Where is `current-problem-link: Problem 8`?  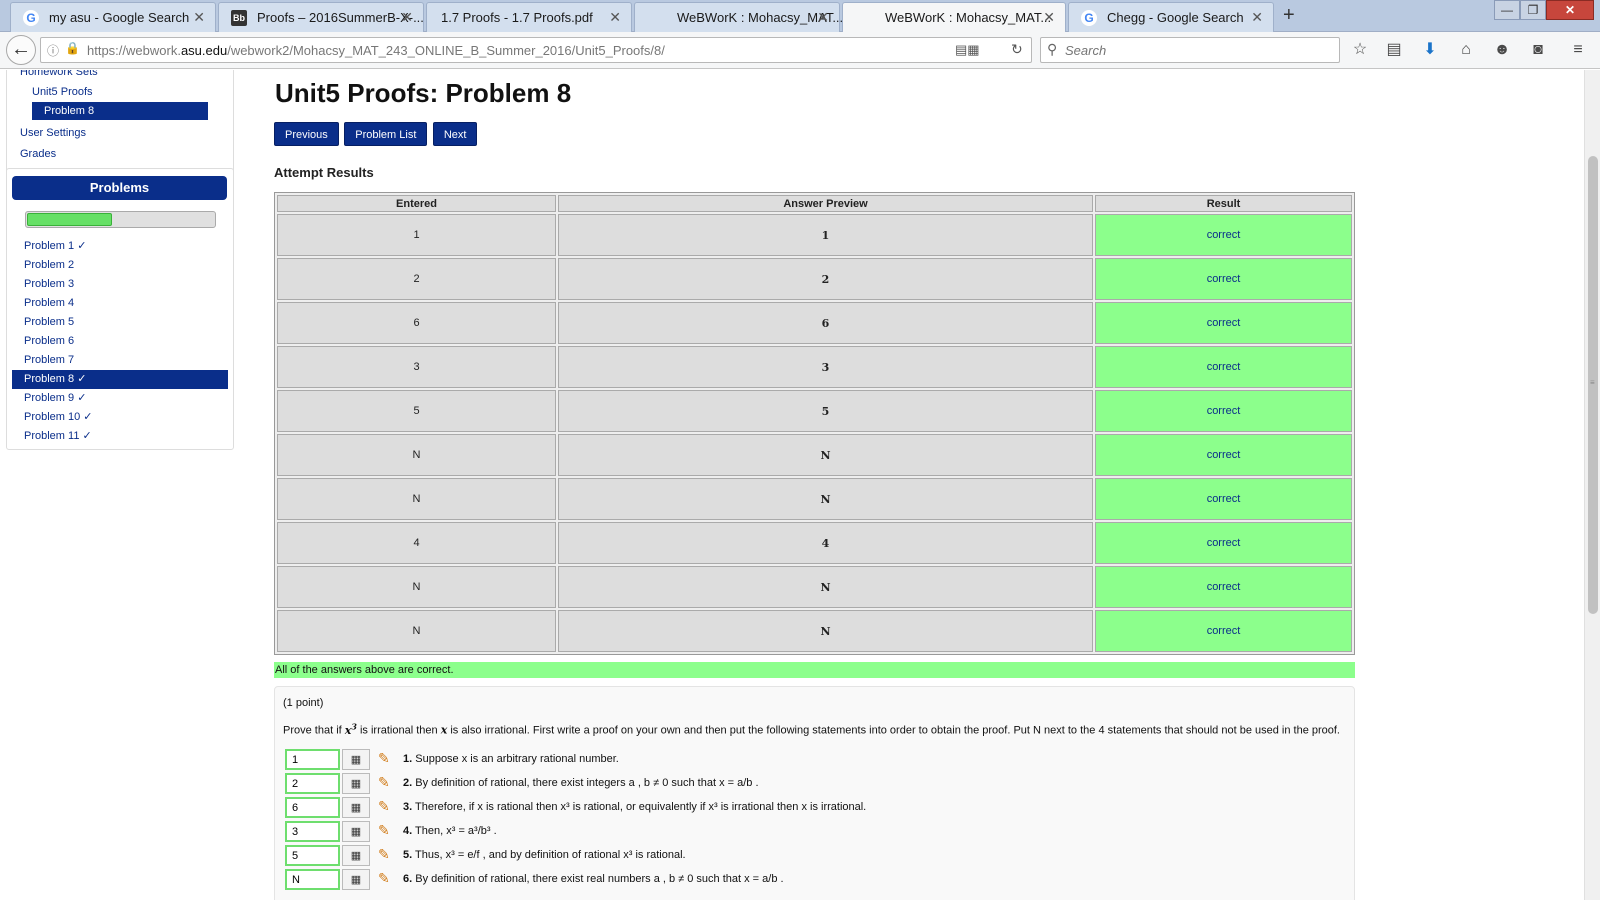
current-problem-link: Problem 8 is located at coordinates (120, 111).